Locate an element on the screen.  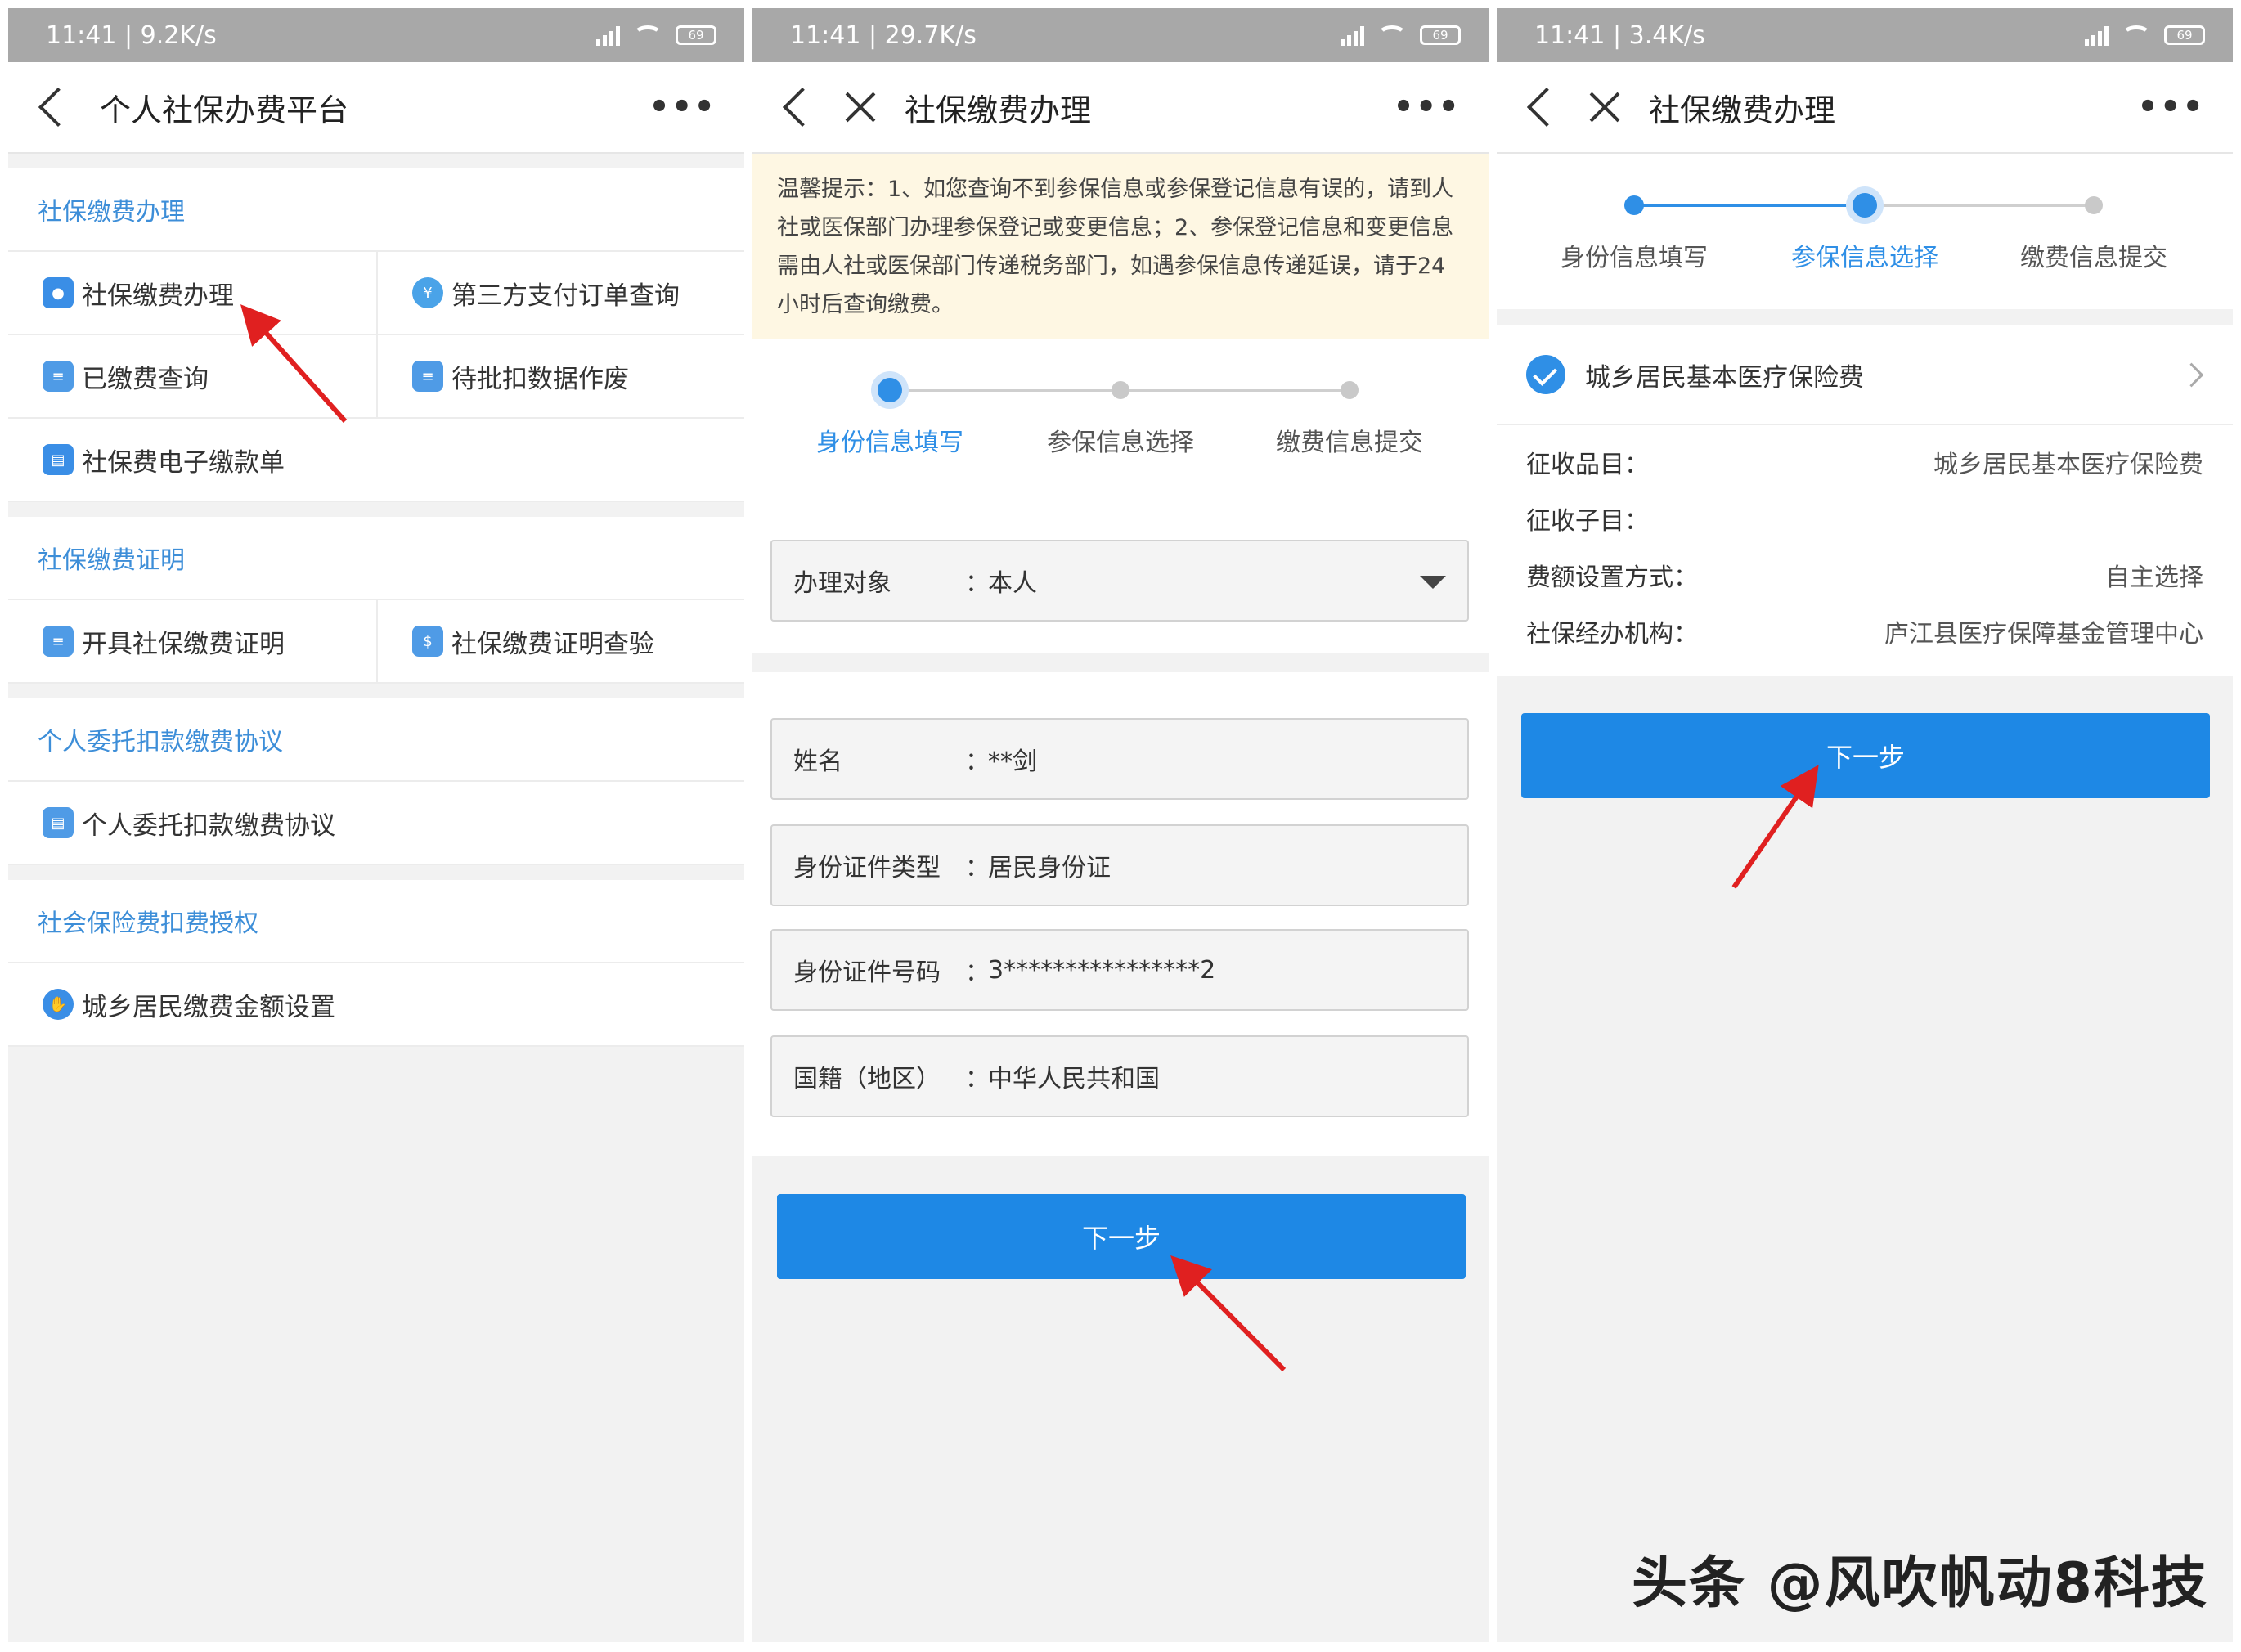
hand-coin-icon: ✋ is located at coordinates (58, 1004).